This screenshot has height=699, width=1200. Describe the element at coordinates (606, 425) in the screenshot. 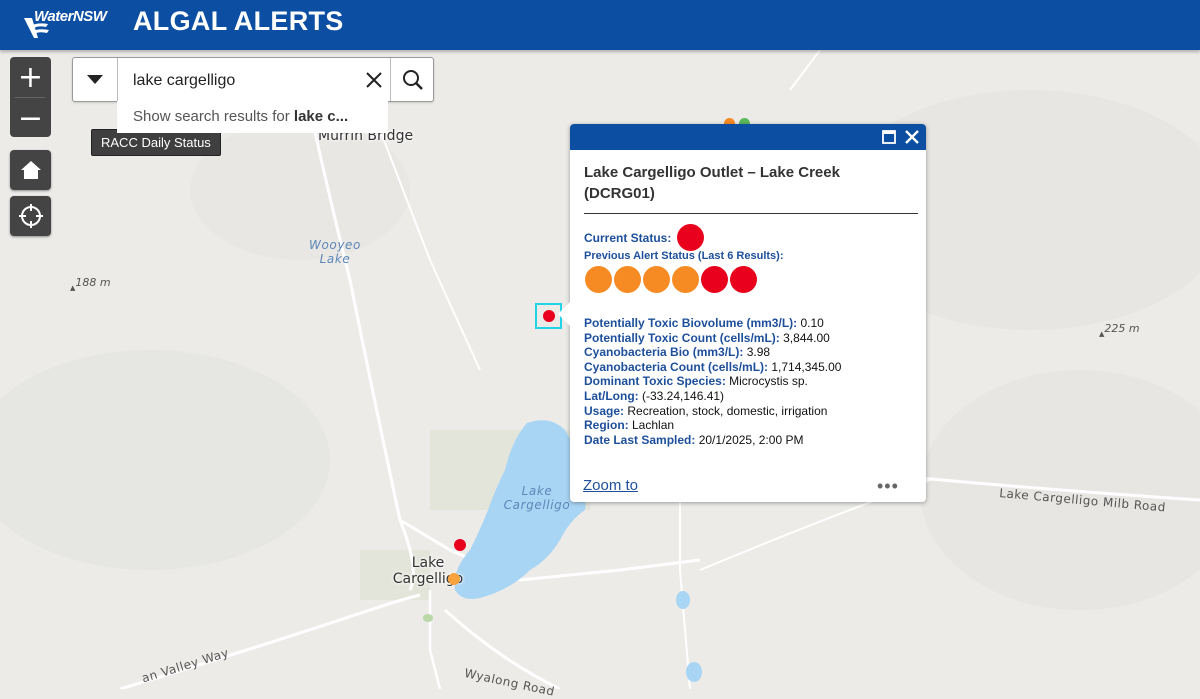

I see `attribute-label: Region:` at that location.